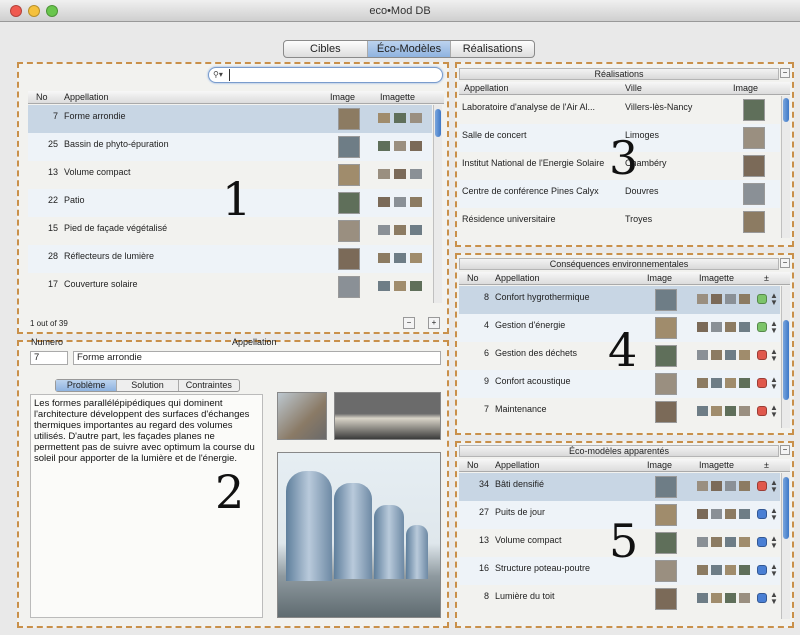 Image resolution: width=800 pixels, height=635 pixels. I want to click on numero-field: 7, so click(49, 358).